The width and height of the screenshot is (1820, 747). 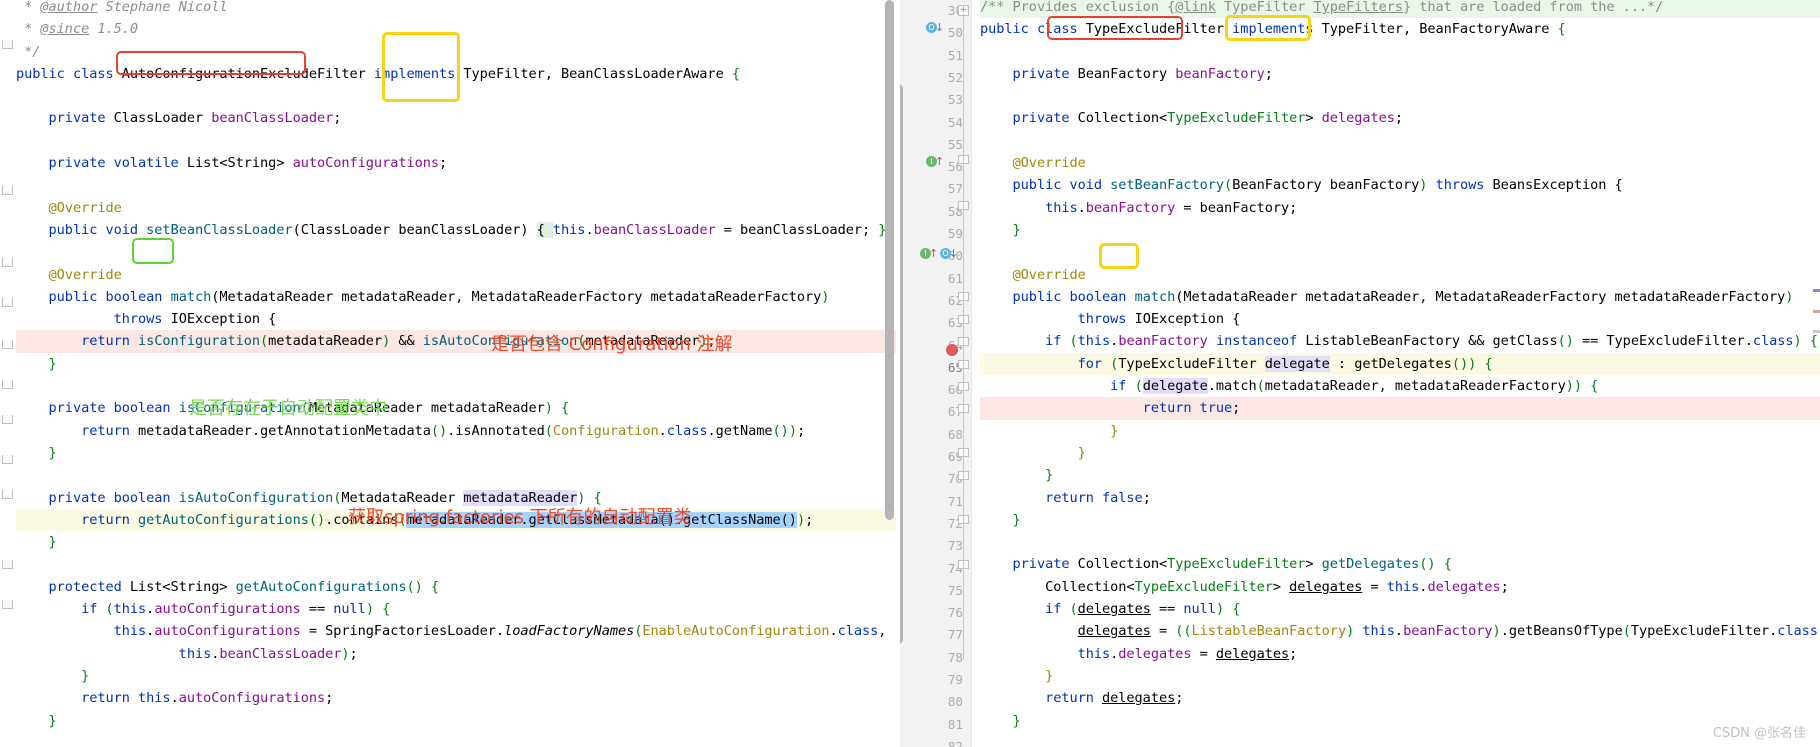 What do you see at coordinates (952, 350) in the screenshot?
I see `breakpoint-icon` at bounding box center [952, 350].